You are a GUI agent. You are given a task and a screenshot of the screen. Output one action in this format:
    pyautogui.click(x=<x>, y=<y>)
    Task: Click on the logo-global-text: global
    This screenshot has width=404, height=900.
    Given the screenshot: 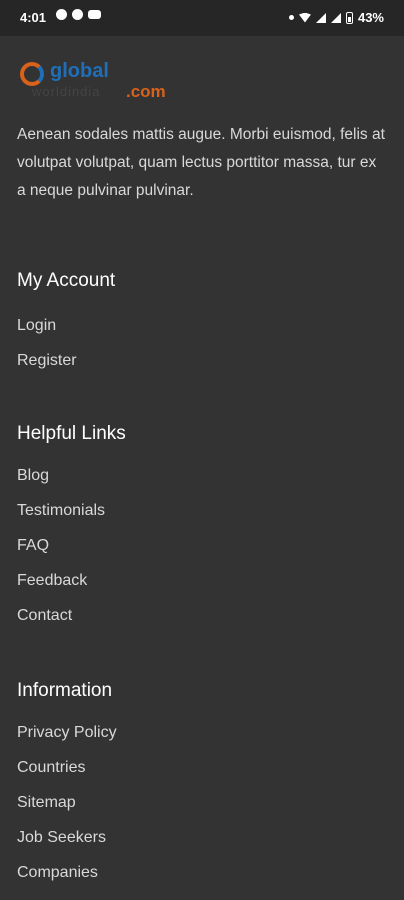 What is the action you would take?
    pyautogui.click(x=79, y=71)
    